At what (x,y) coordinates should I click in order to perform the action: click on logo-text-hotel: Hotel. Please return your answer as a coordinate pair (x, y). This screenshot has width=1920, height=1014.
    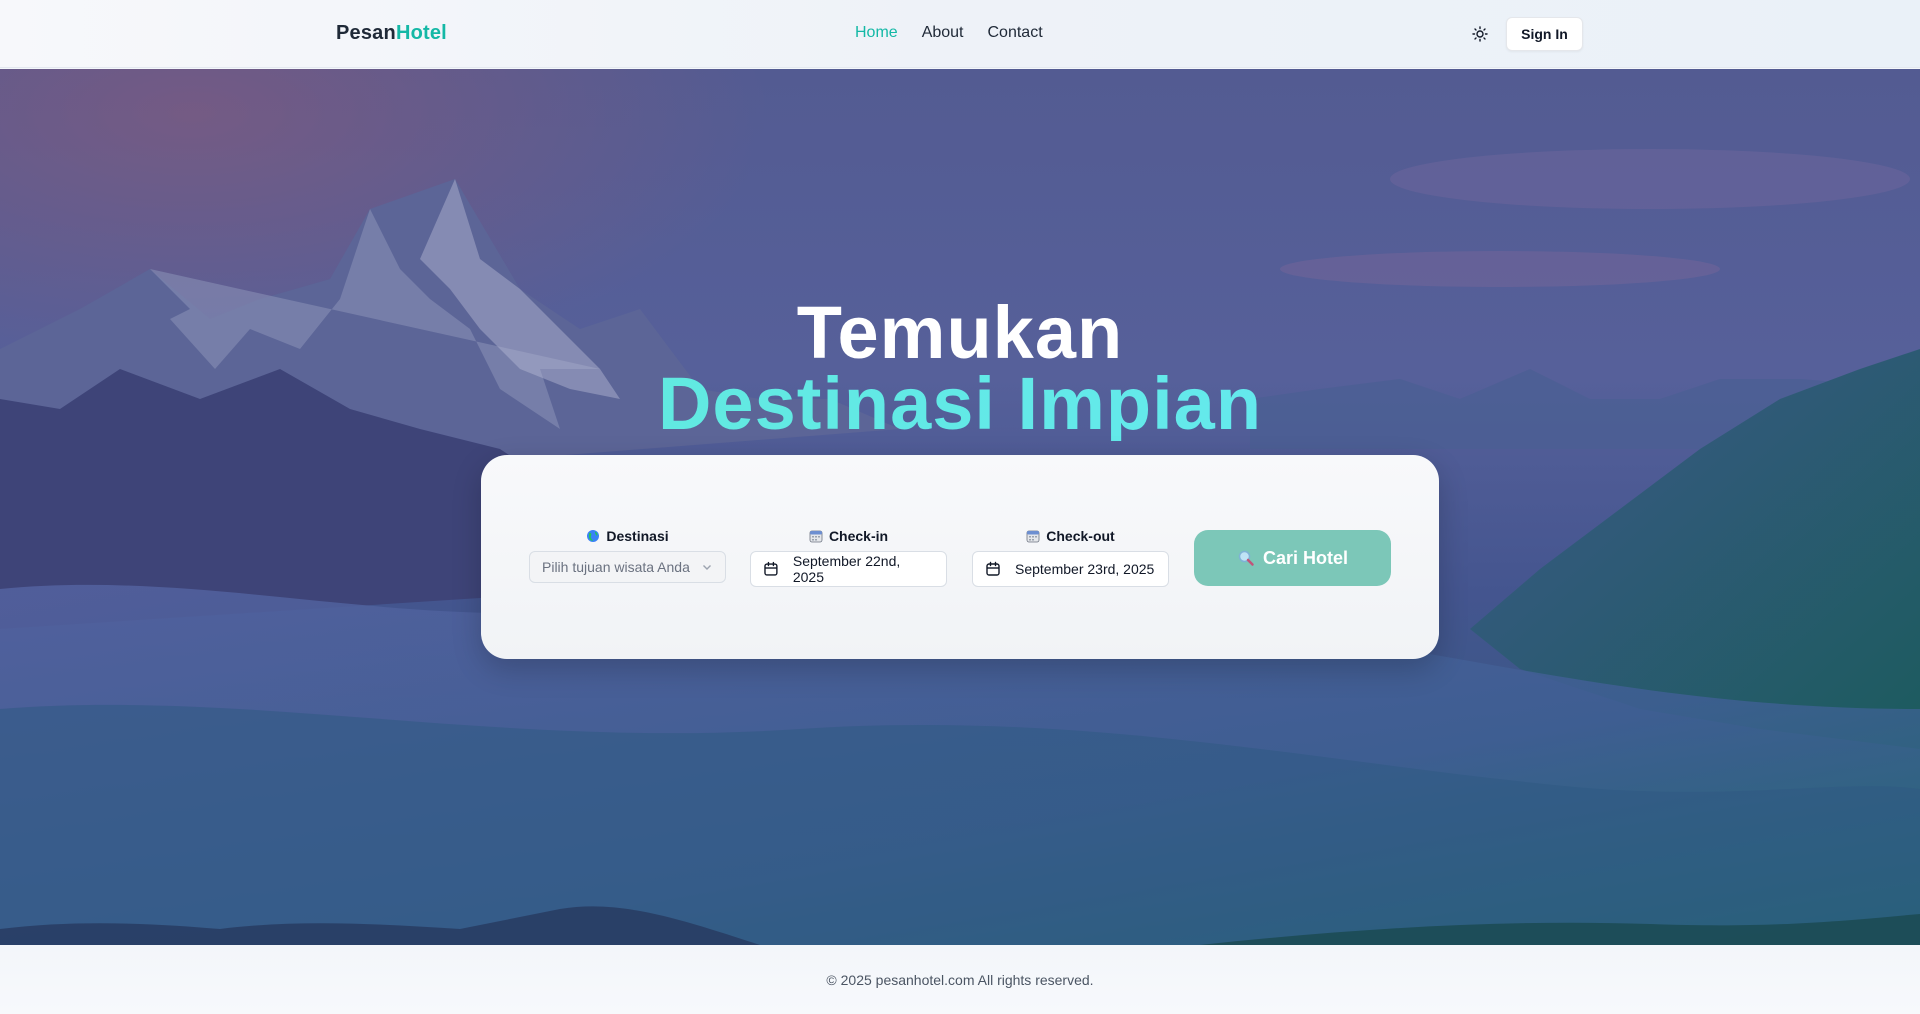
    Looking at the image, I should click on (421, 33).